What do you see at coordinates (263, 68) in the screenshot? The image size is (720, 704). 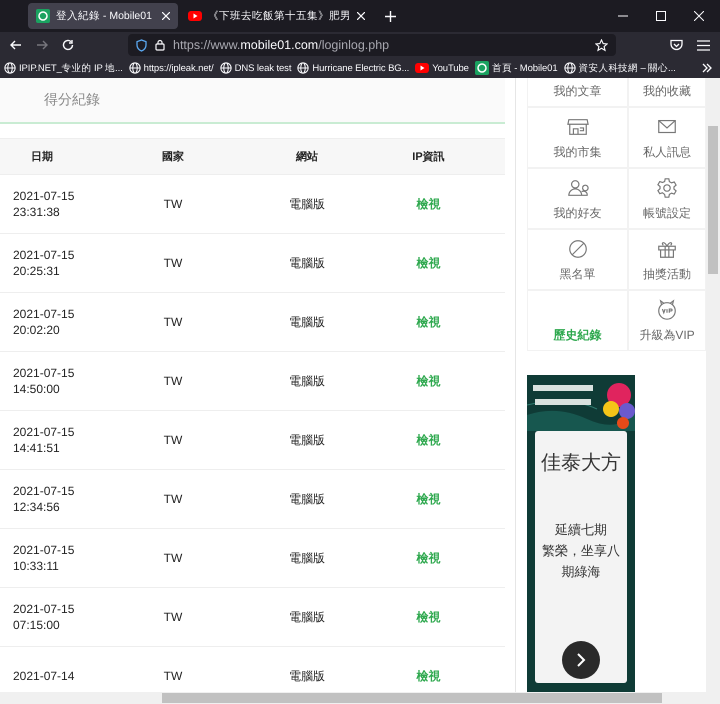 I see `bookmark-link: DNS leak test` at bounding box center [263, 68].